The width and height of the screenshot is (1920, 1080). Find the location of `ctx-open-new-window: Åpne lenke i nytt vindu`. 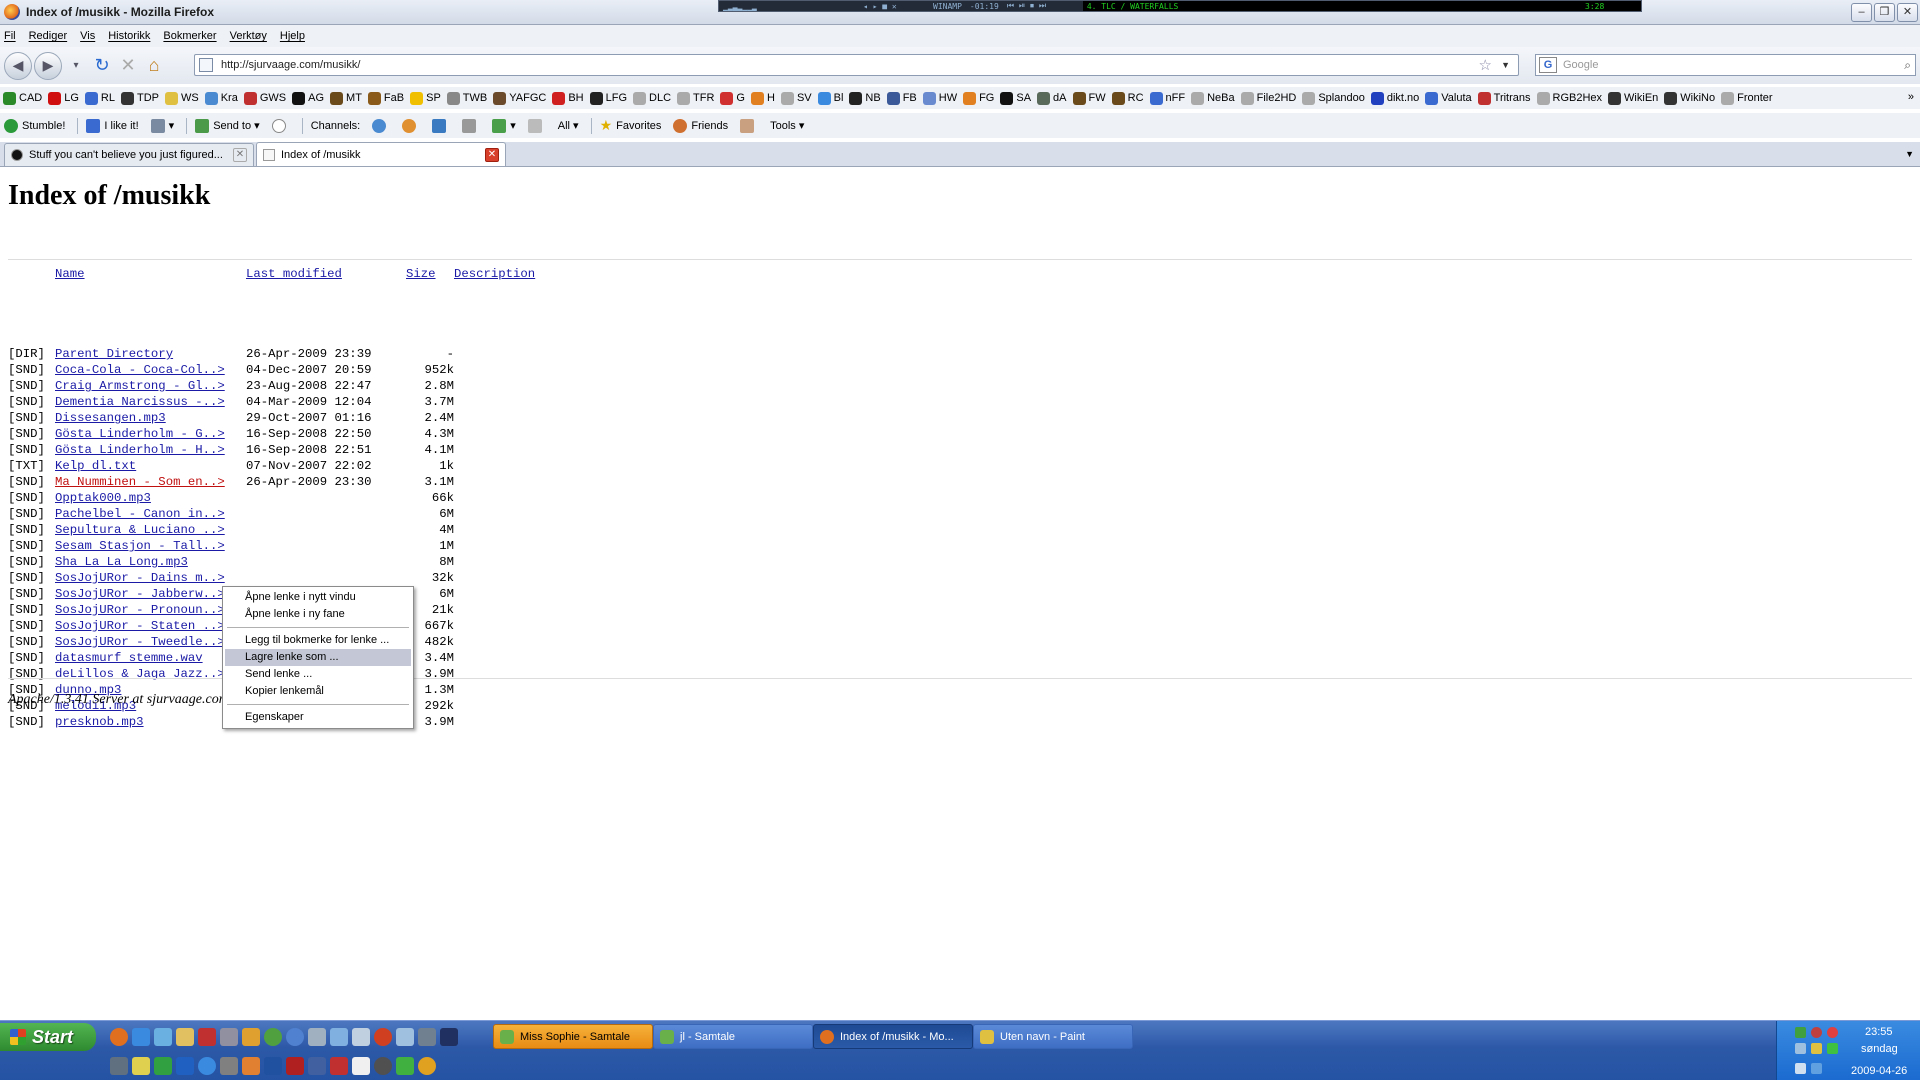

ctx-open-new-window: Åpne lenke i nytt vindu is located at coordinates (318, 597).